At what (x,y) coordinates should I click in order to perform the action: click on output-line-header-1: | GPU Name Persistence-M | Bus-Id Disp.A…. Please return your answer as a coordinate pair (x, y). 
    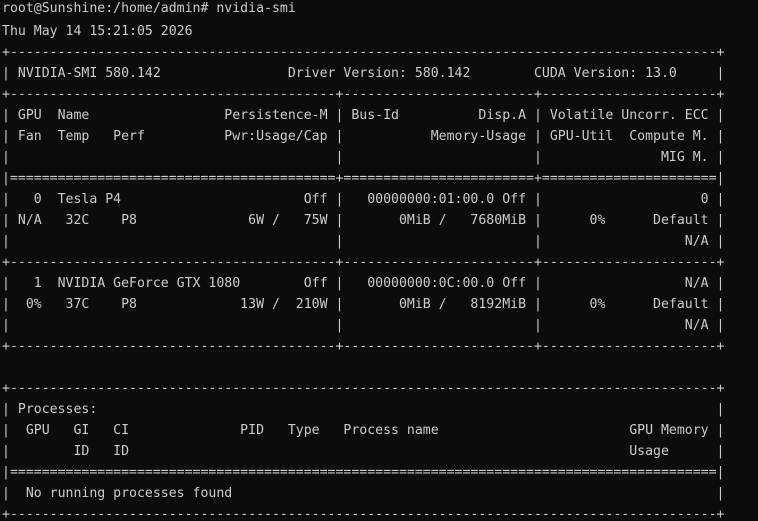
    Looking at the image, I should click on (363, 115).